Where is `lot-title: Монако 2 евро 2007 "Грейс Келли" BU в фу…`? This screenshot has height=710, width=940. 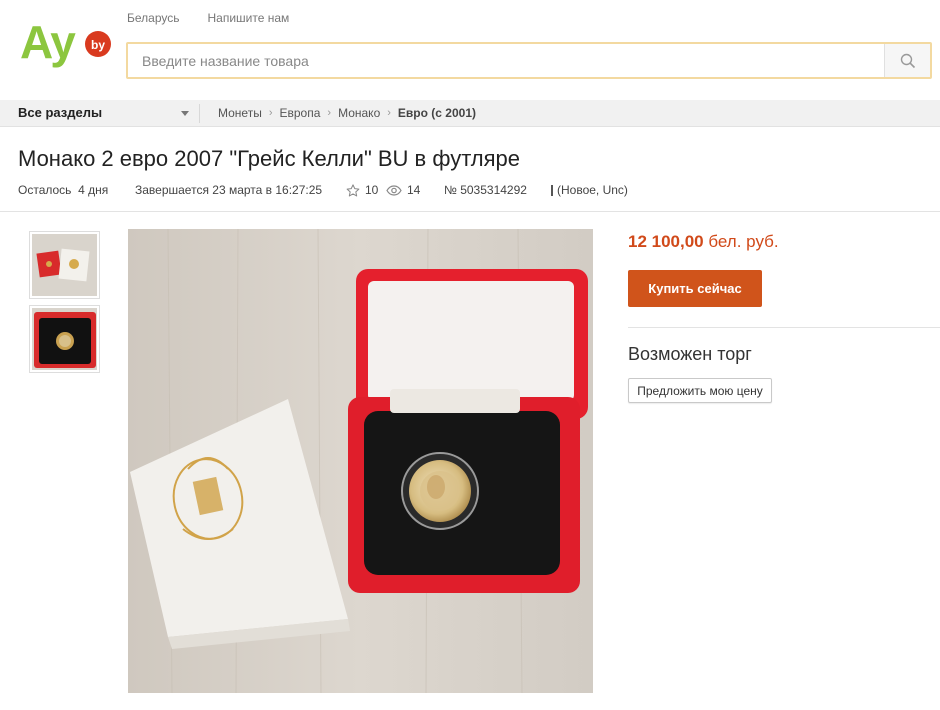 lot-title: Монако 2 евро 2007 "Грейс Келли" BU в фу… is located at coordinates (269, 158).